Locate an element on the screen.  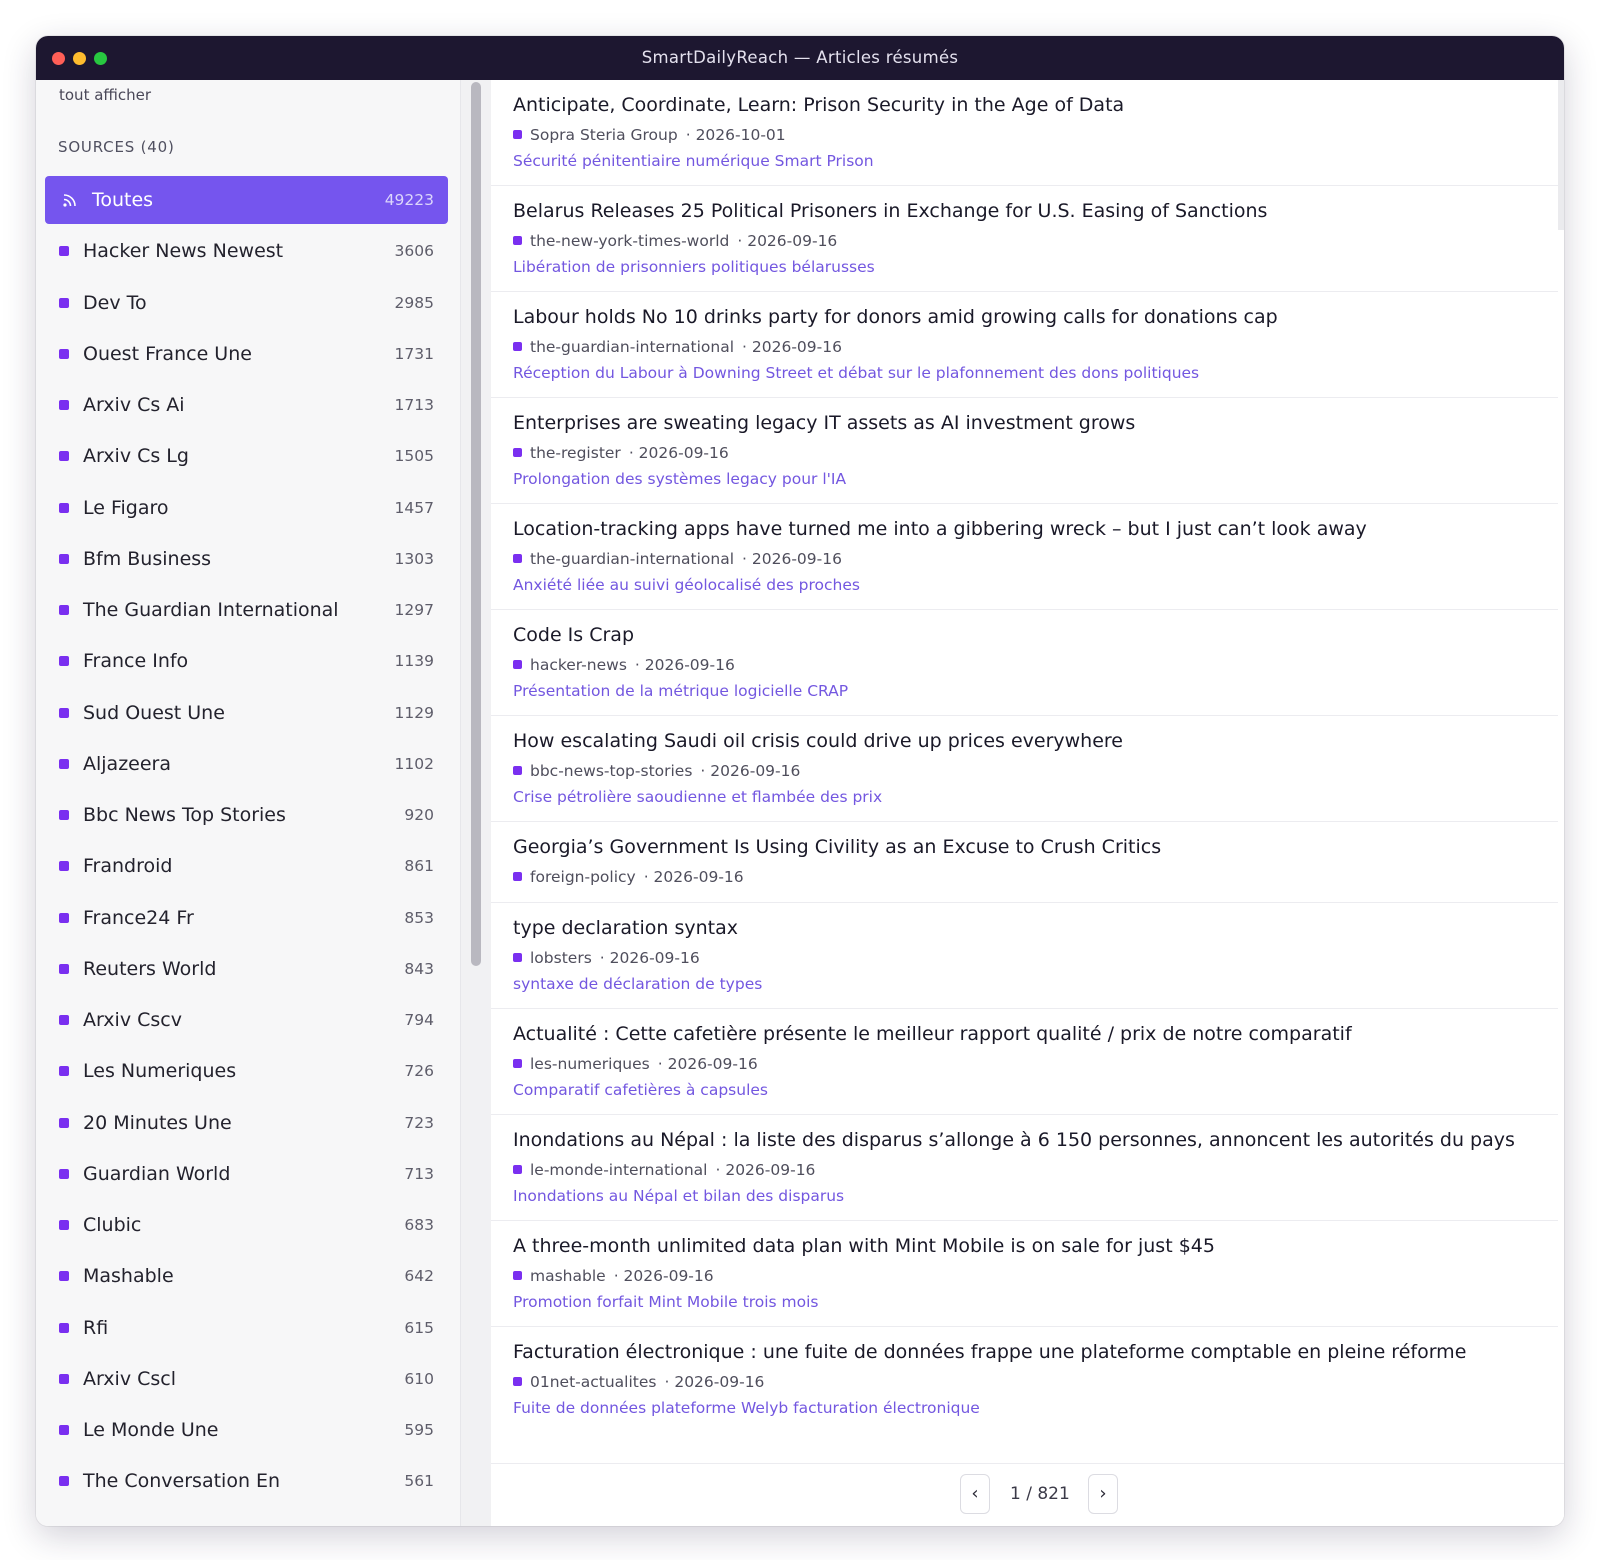
article-meta: le-monde-international · 2026-09-16 is located at coordinates (664, 1170).